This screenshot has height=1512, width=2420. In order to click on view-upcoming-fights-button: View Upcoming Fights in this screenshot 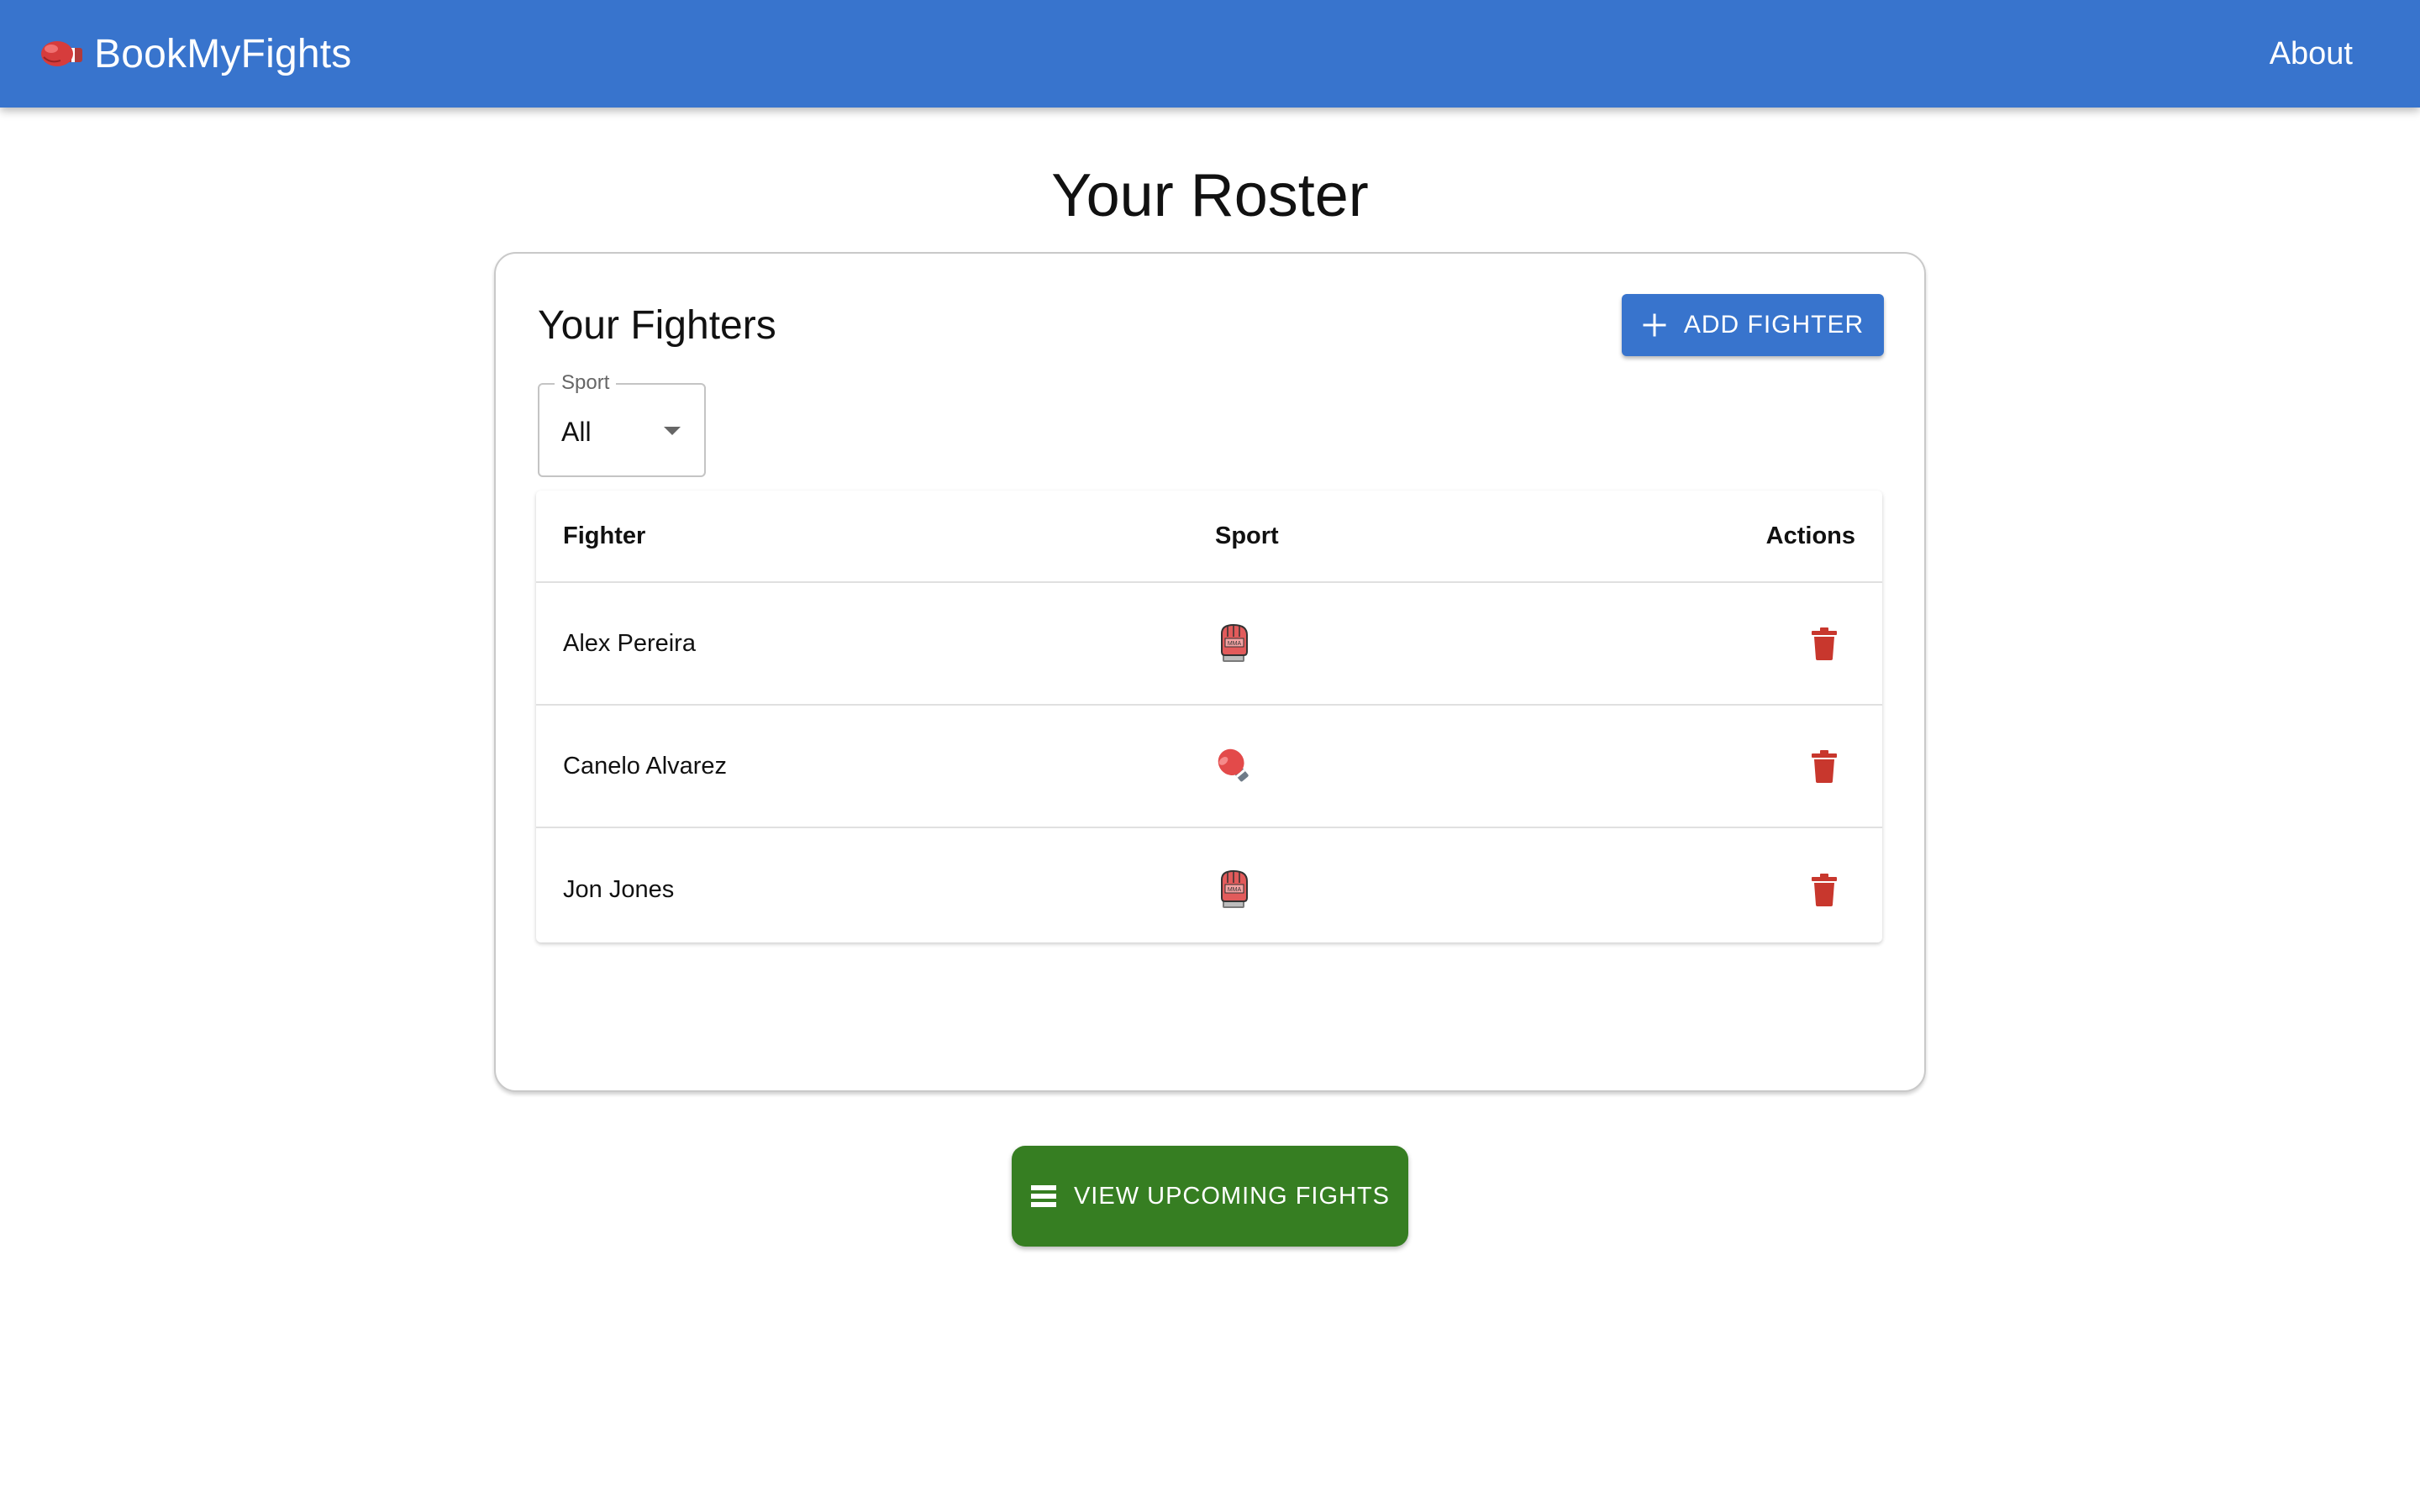, I will do `click(1210, 1196)`.